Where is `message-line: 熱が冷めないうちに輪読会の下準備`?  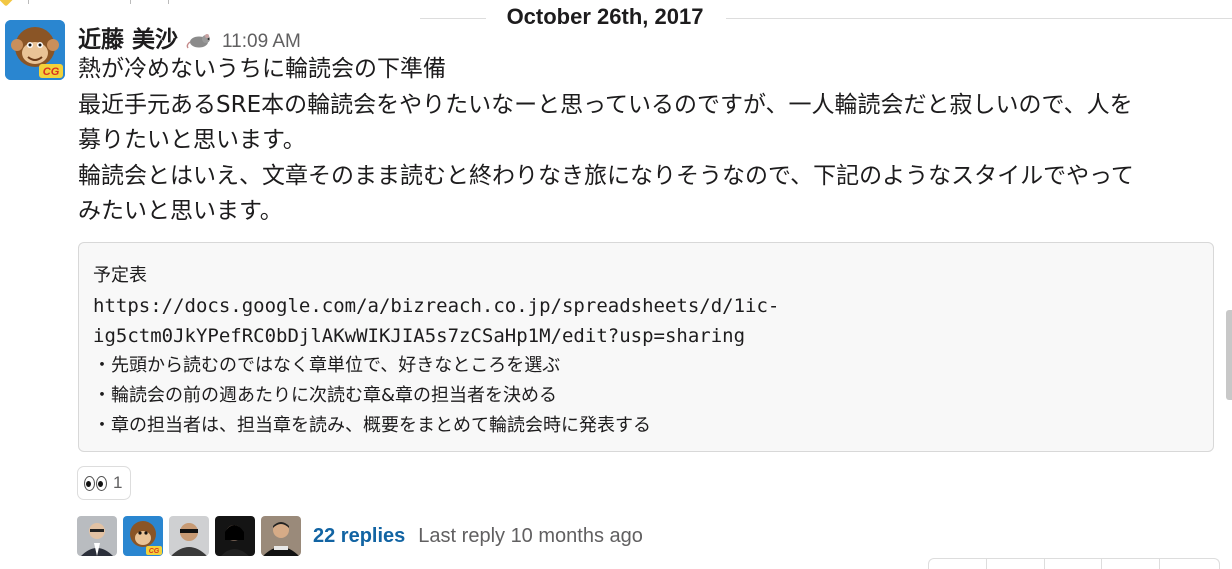 message-line: 熱が冷めないうちに輪読会の下準備 is located at coordinates (262, 69).